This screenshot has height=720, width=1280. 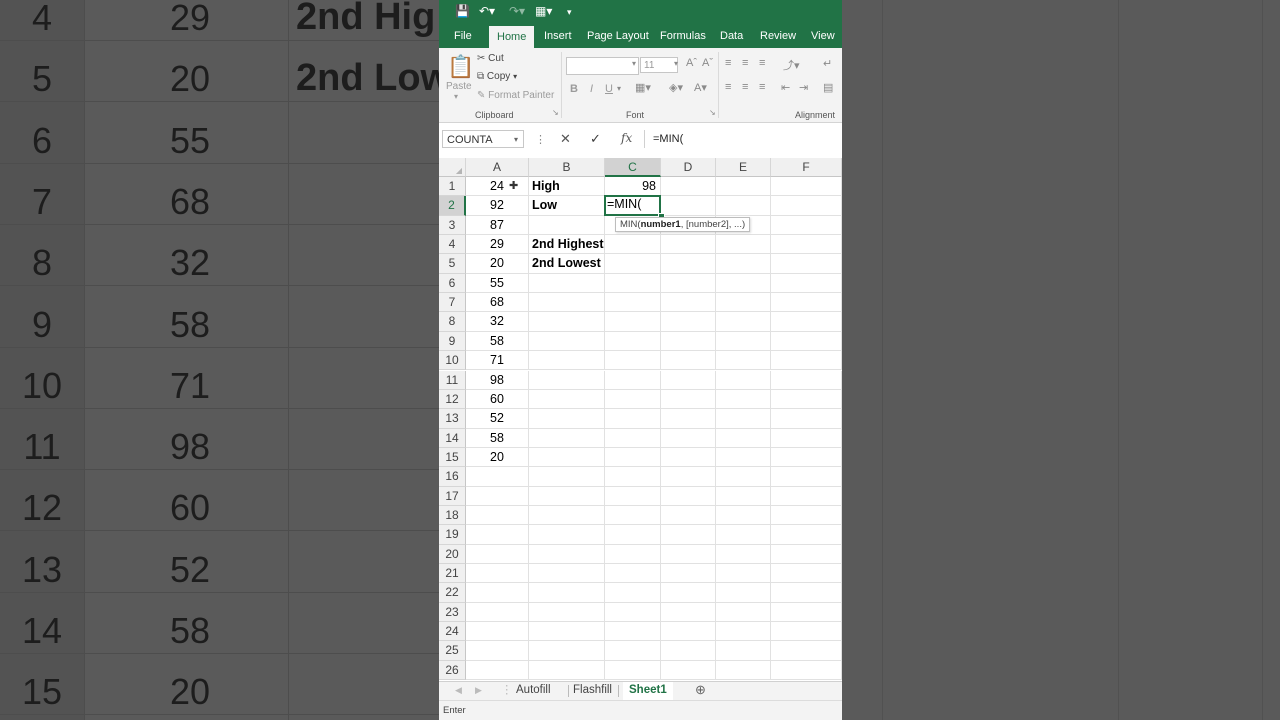 I want to click on format-painter-button: ✎ Format Painter, so click(x=515, y=95).